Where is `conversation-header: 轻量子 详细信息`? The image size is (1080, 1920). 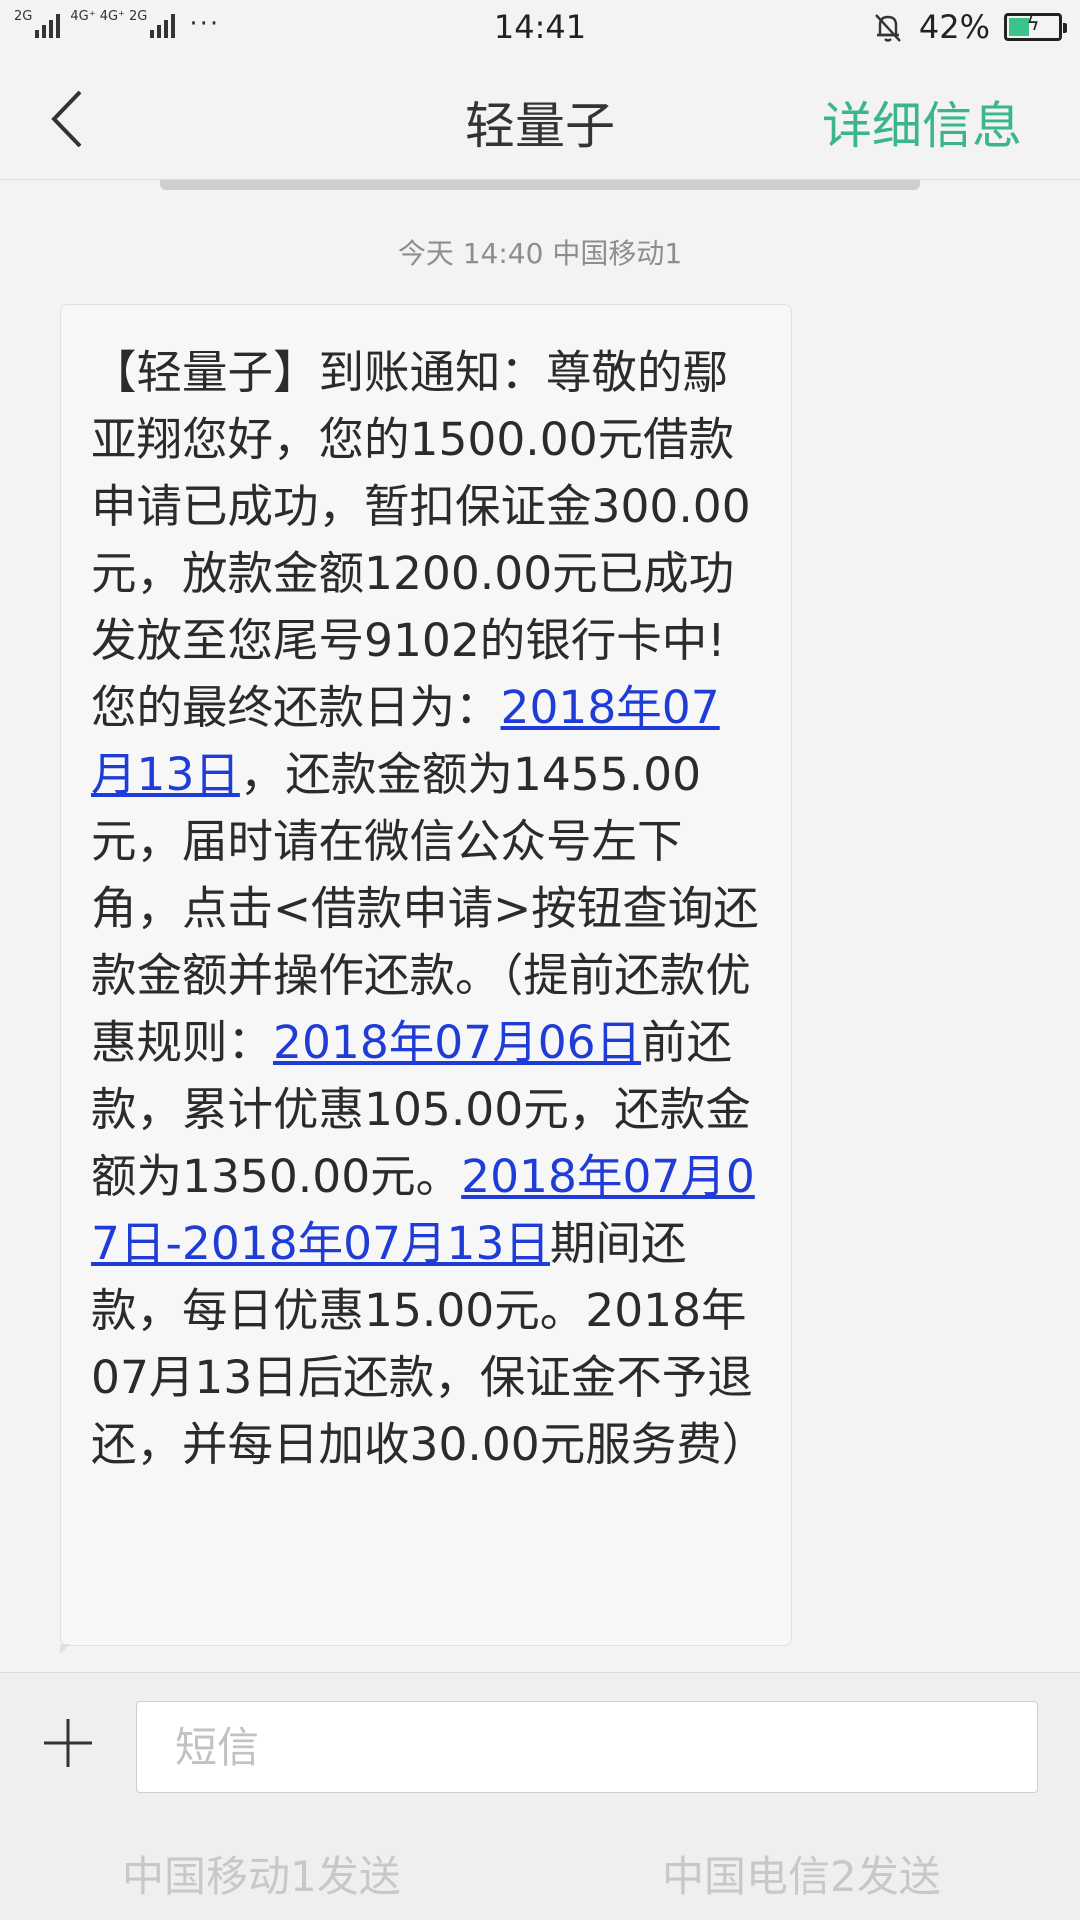
conversation-header: 轻量子 详细信息 is located at coordinates (540, 119).